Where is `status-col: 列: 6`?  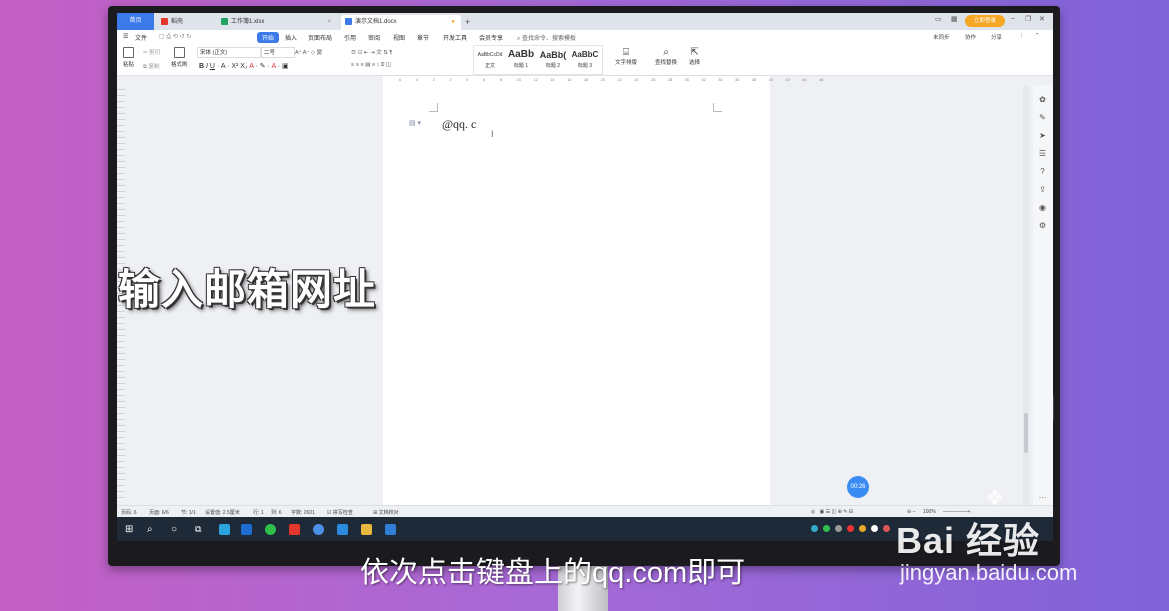 status-col: 列: 6 is located at coordinates (276, 513).